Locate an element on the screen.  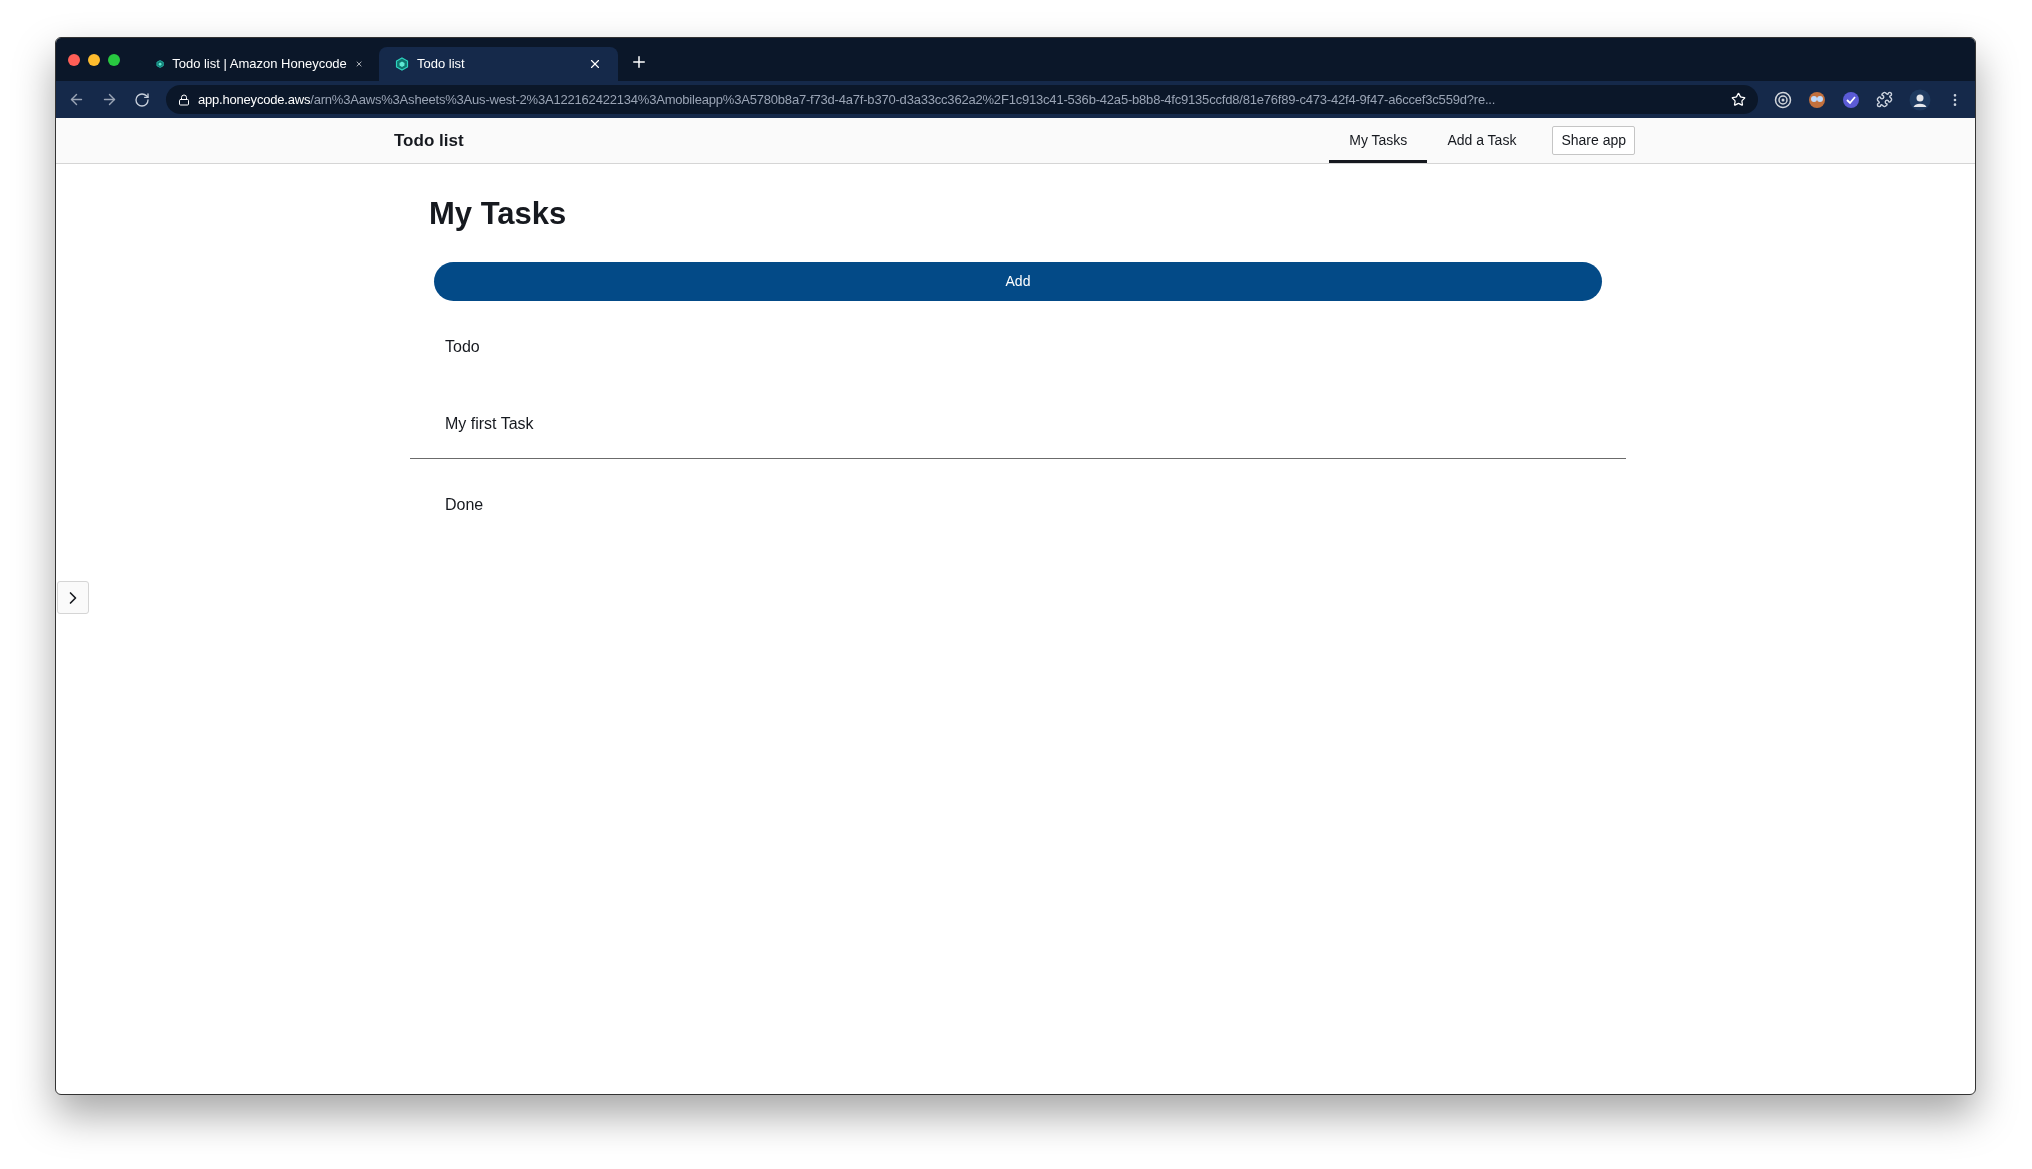
bookmark-star-icon is located at coordinates (1738, 99).